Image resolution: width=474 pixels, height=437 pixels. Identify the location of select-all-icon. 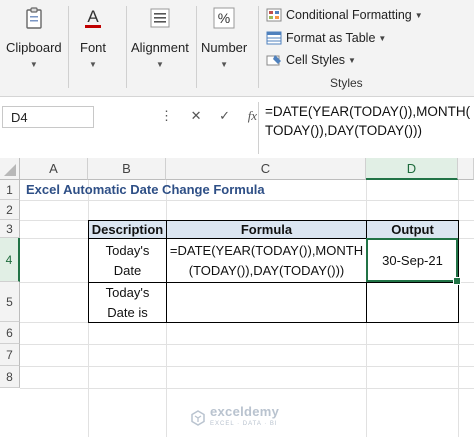
(10, 170).